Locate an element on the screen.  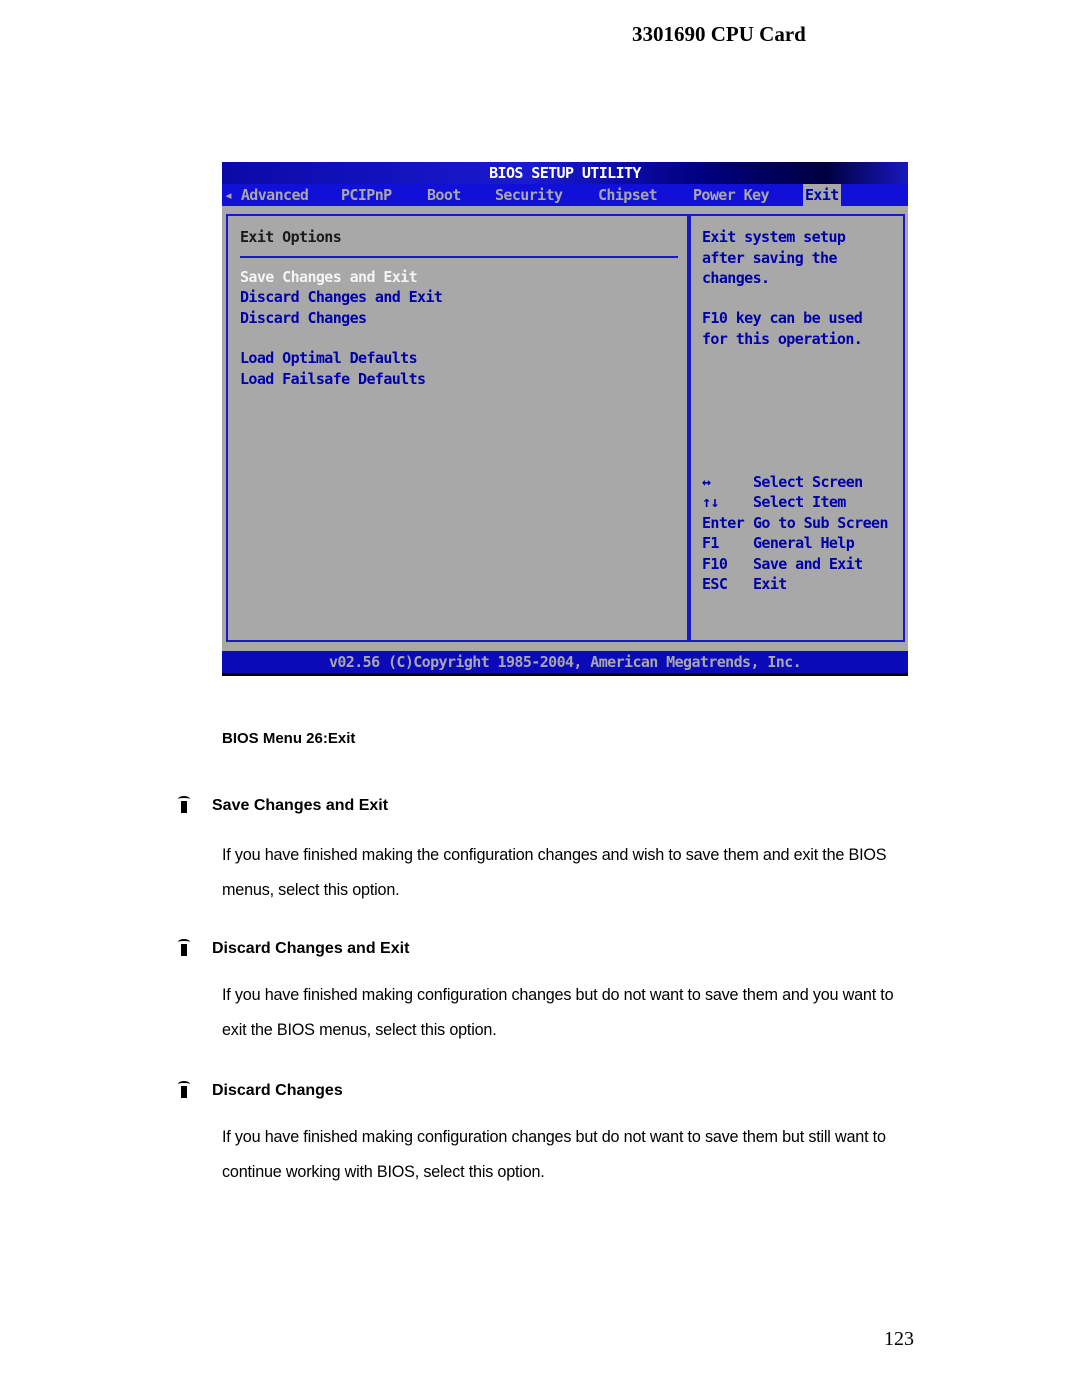
key-action: Select Item is located at coordinates (799, 502).